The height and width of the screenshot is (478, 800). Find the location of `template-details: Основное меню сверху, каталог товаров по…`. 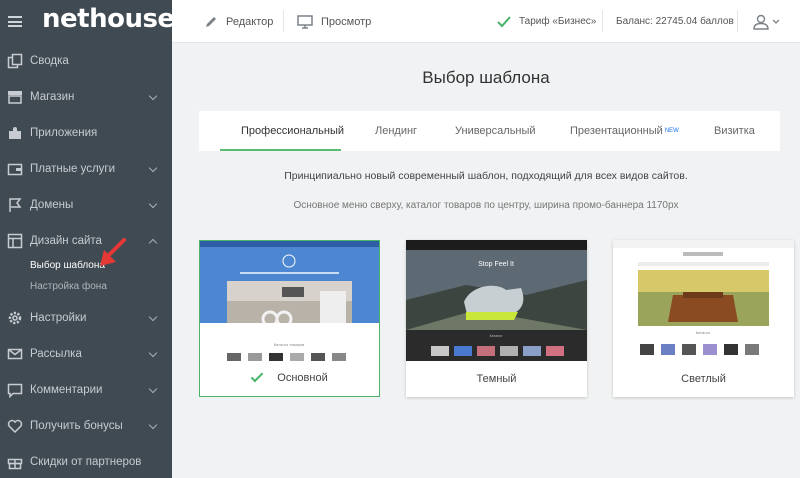

template-details: Основное меню сверху, каталог товаров по… is located at coordinates (486, 205).